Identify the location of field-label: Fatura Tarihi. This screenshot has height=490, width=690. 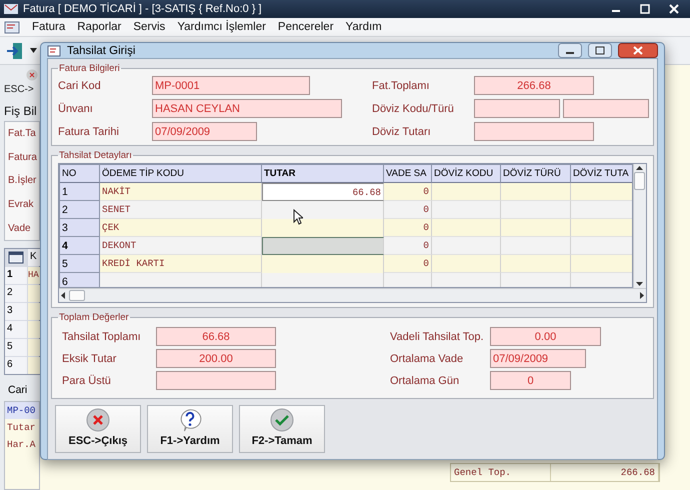
(89, 132).